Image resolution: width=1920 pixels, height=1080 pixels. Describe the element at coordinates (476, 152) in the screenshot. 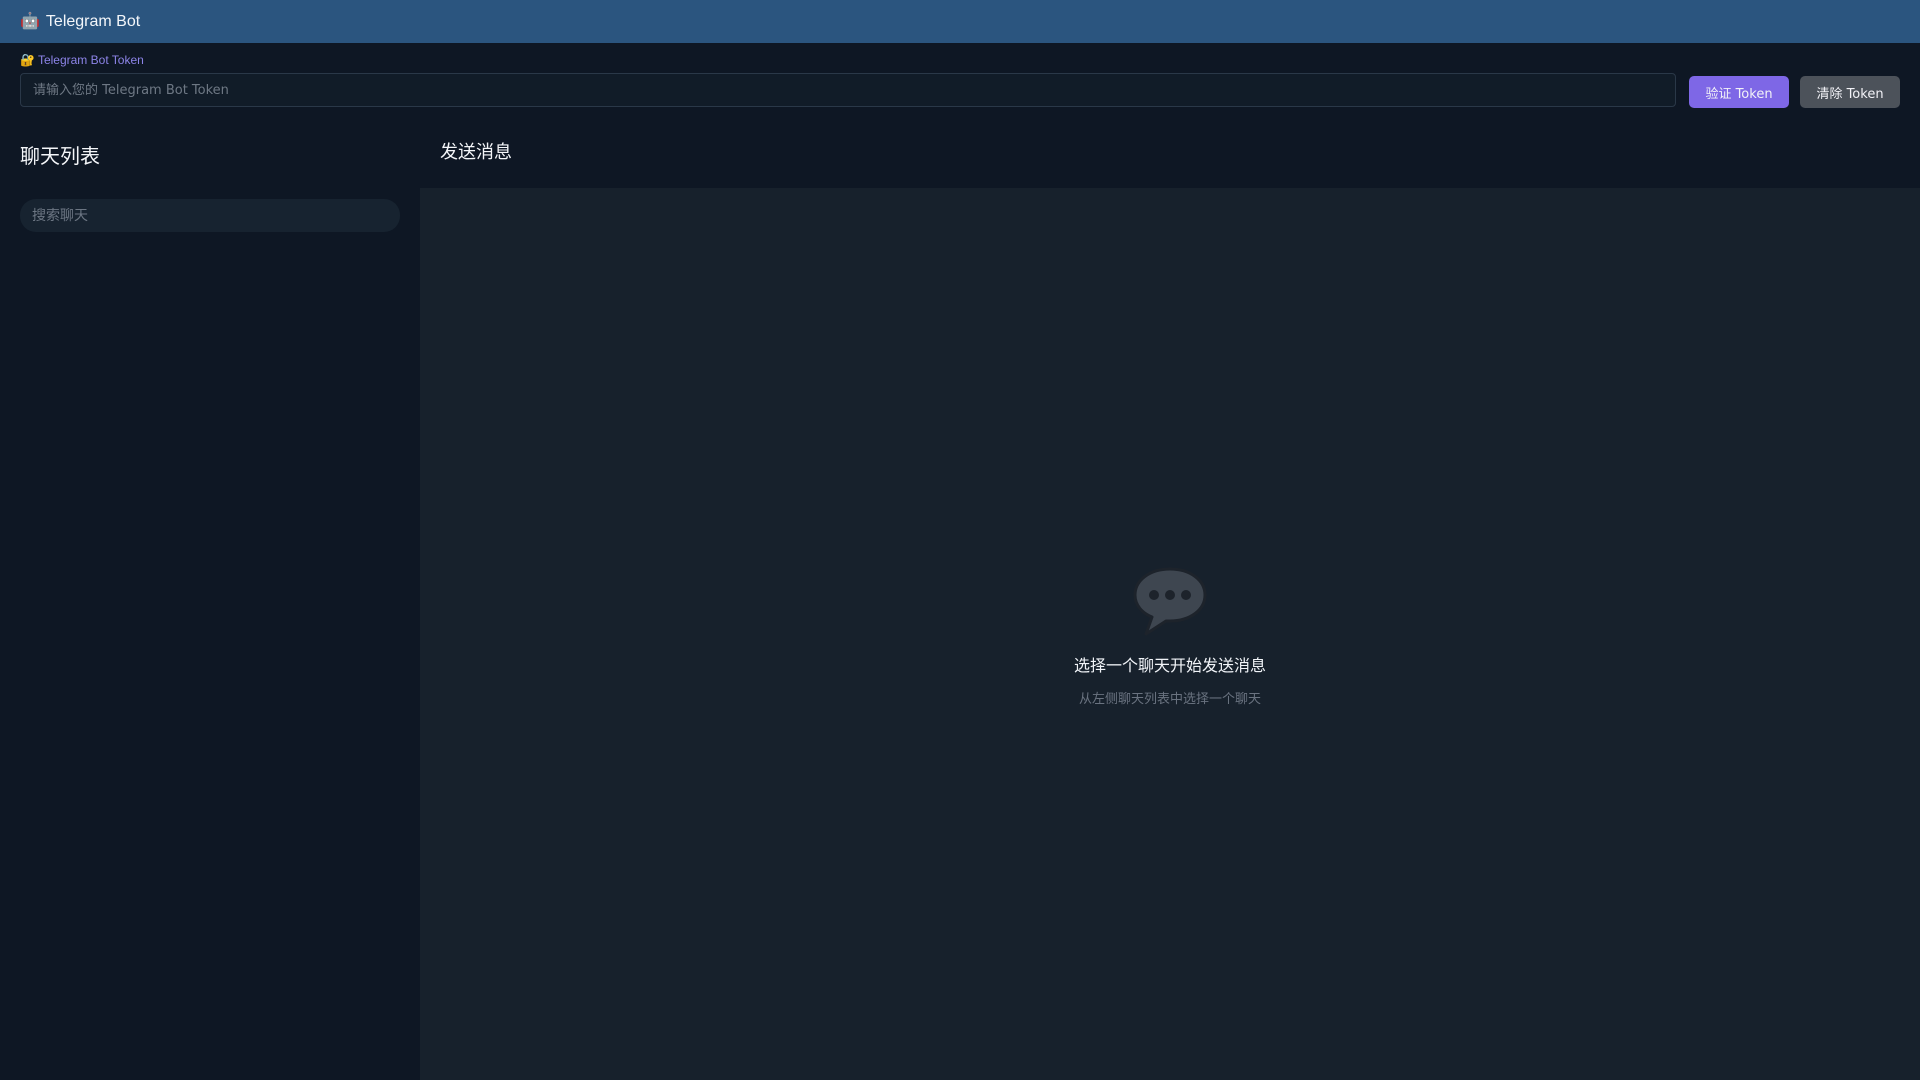

I see `send-message-title: 发送消息` at that location.